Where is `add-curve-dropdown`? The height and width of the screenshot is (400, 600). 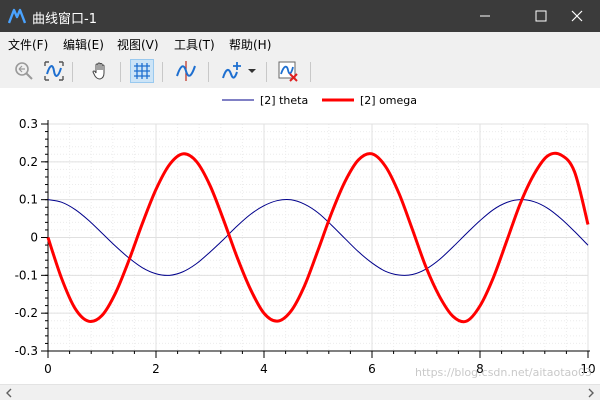
add-curve-dropdown is located at coordinates (252, 71).